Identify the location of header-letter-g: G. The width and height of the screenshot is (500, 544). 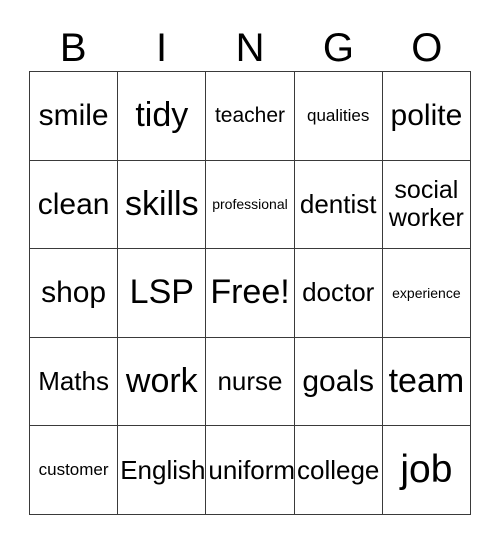
(338, 48).